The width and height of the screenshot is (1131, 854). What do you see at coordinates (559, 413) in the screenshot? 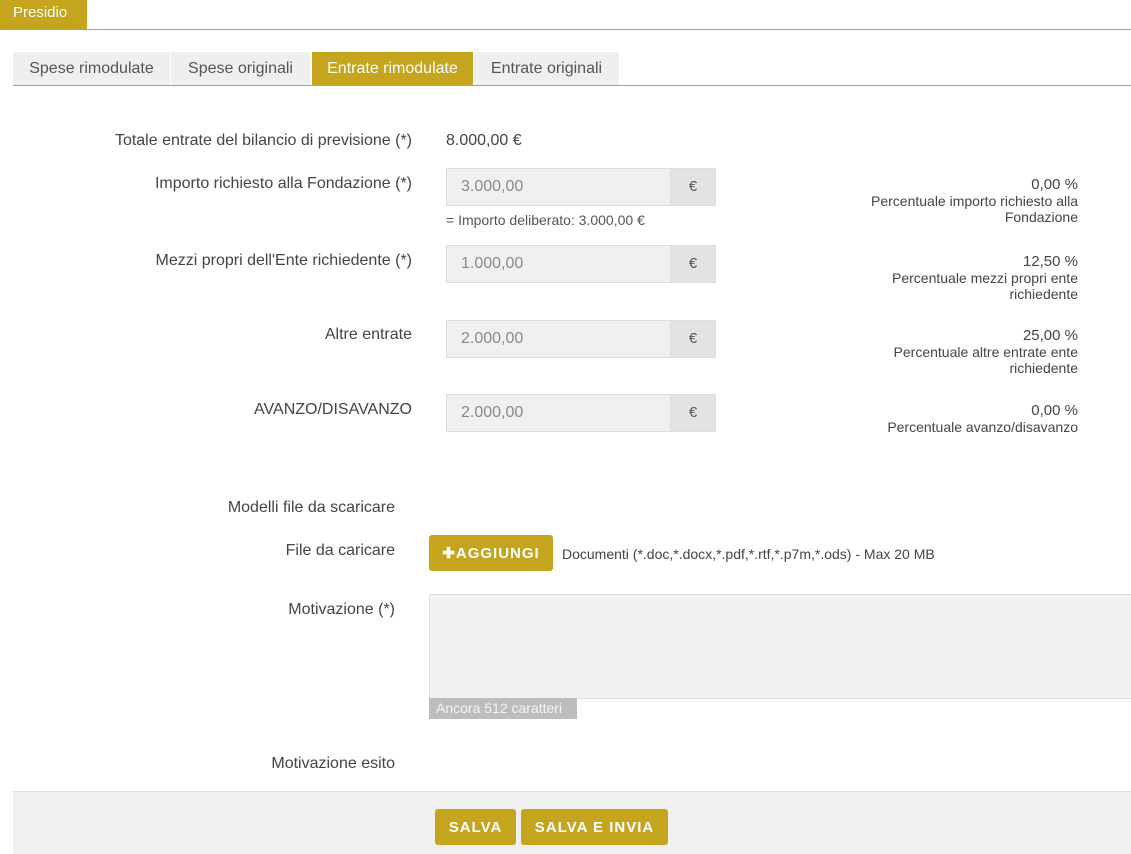
I see `avanzo-input` at bounding box center [559, 413].